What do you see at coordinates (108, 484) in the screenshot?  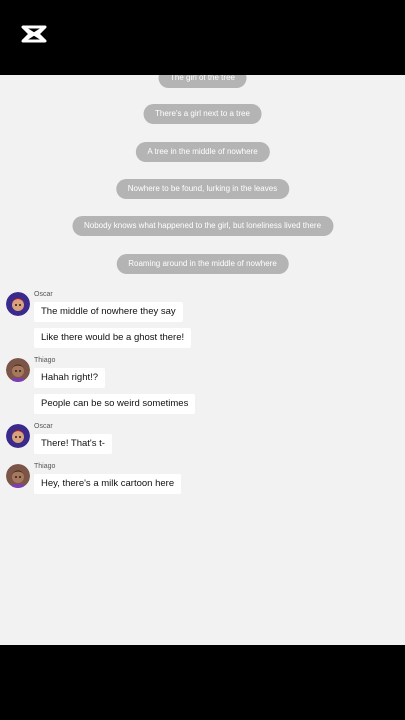 I see `message-bubble: Hey, there's a milk cartoon here` at bounding box center [108, 484].